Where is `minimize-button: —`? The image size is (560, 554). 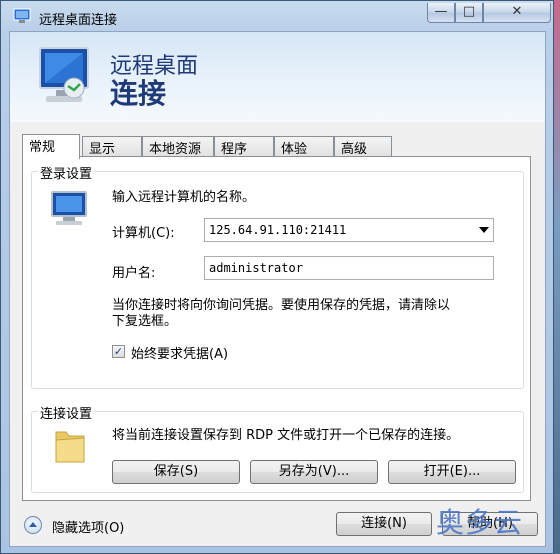 minimize-button: — is located at coordinates (441, 13).